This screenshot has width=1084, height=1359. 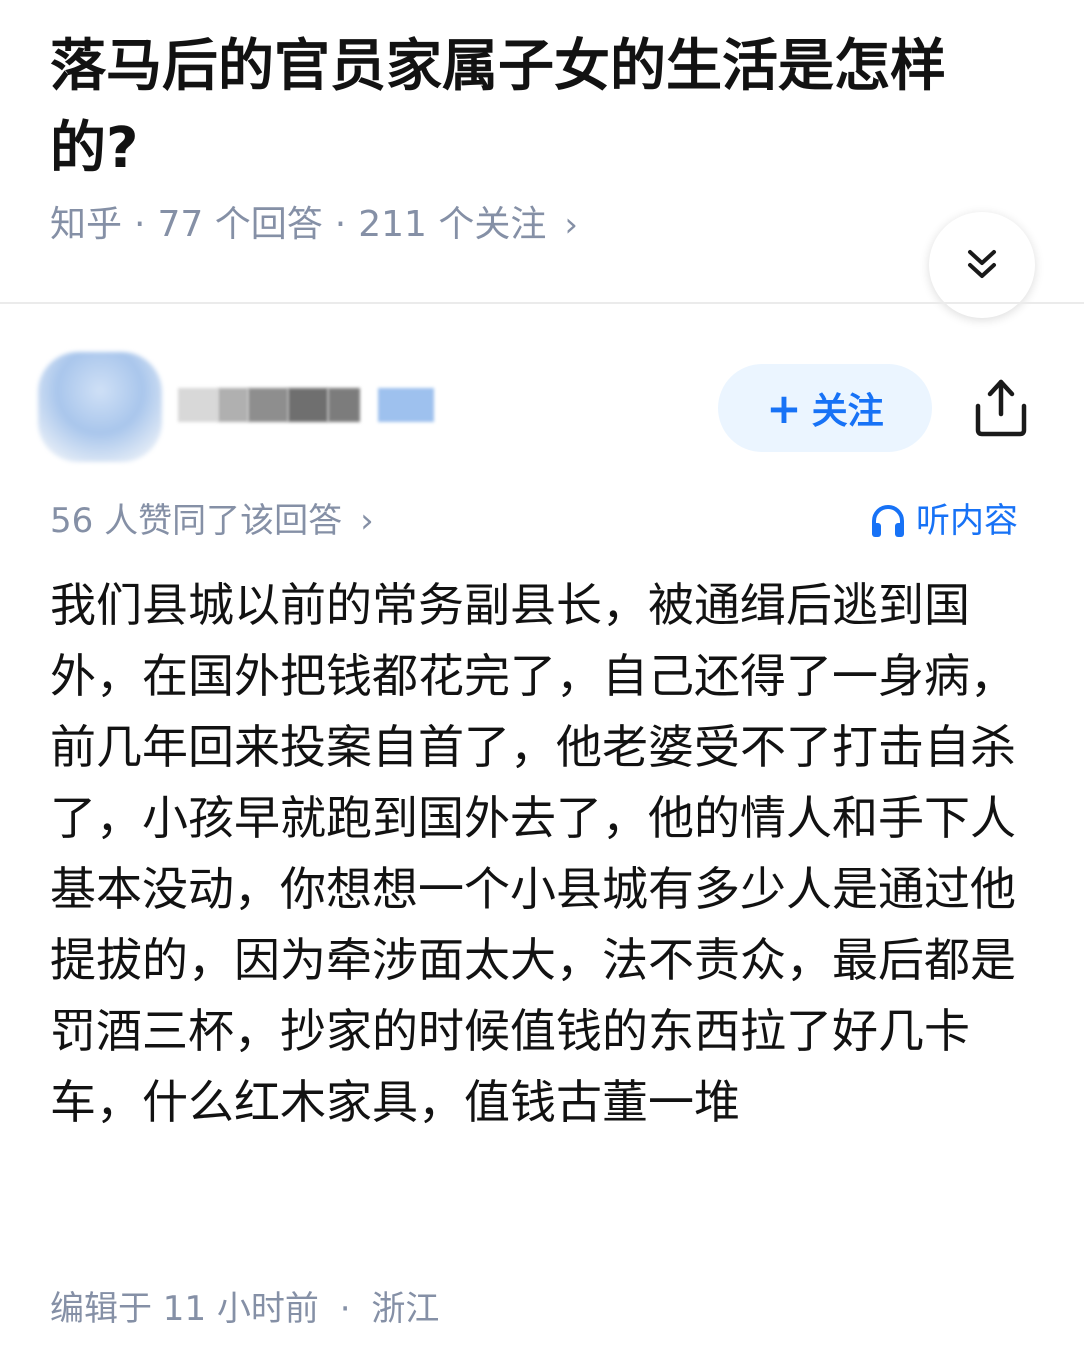 I want to click on source-label: 知乎, so click(x=86, y=224).